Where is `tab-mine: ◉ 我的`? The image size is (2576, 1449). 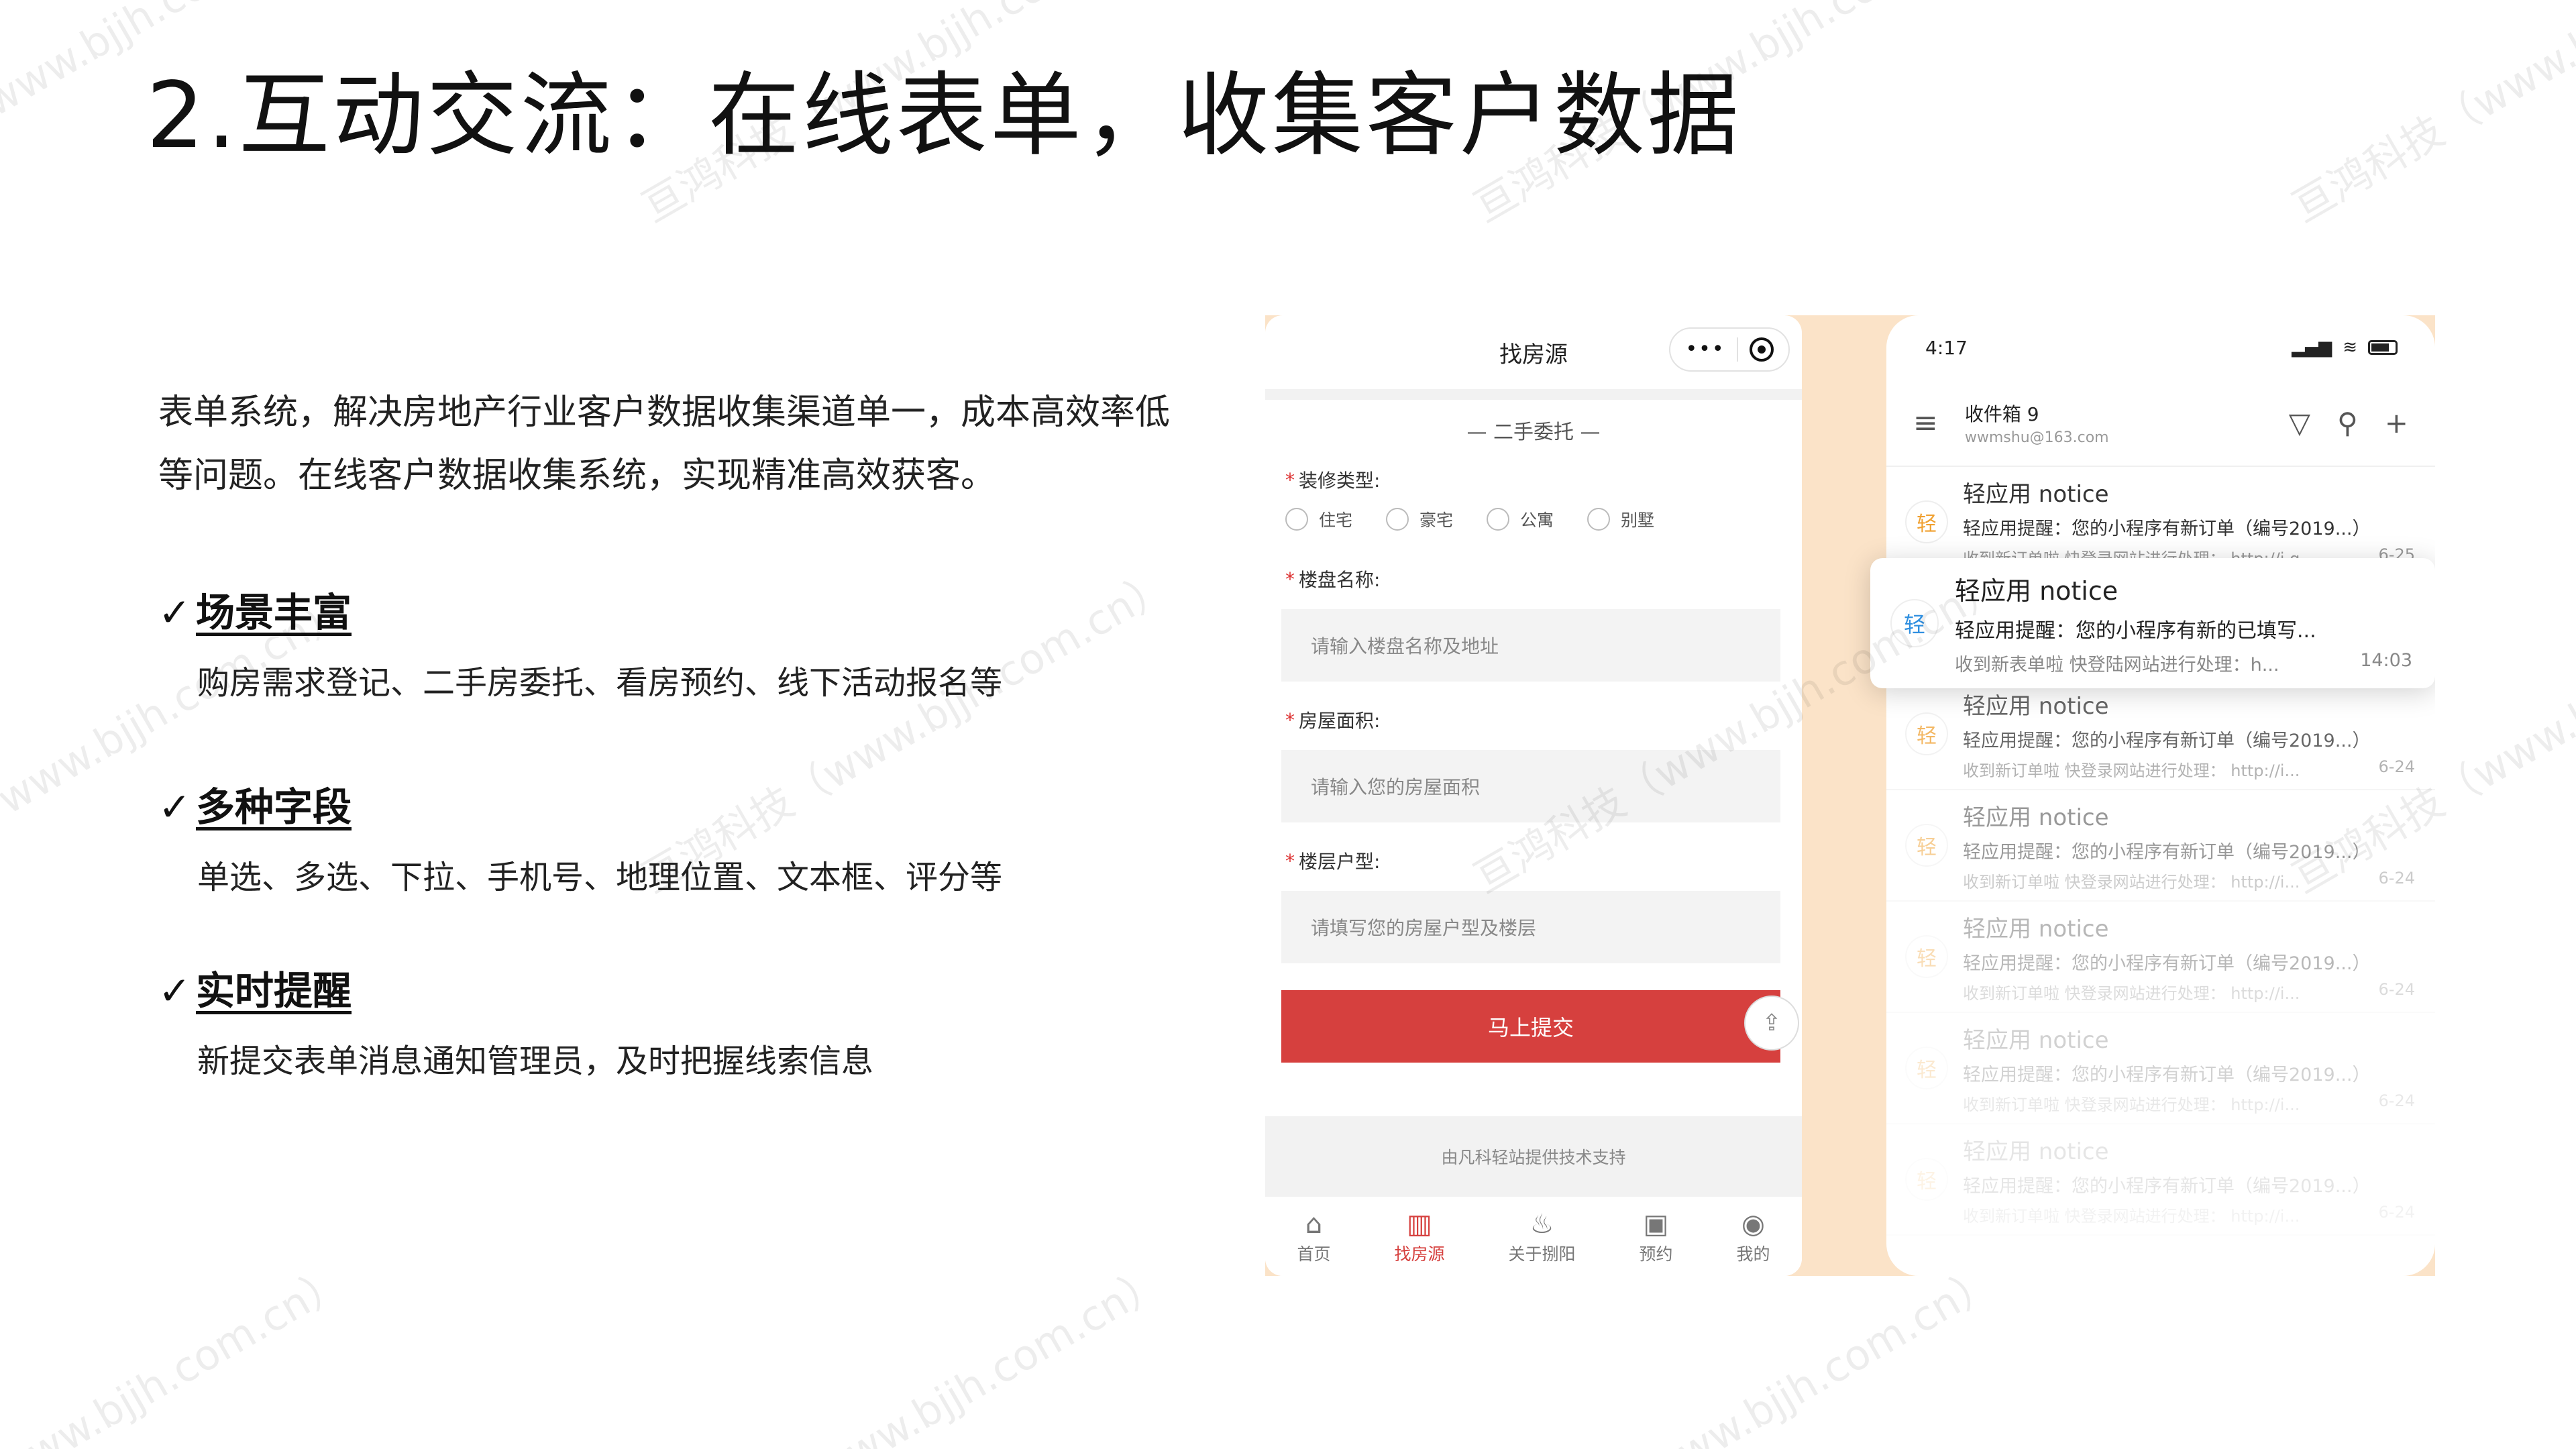 tab-mine: ◉ 我的 is located at coordinates (1753, 1236).